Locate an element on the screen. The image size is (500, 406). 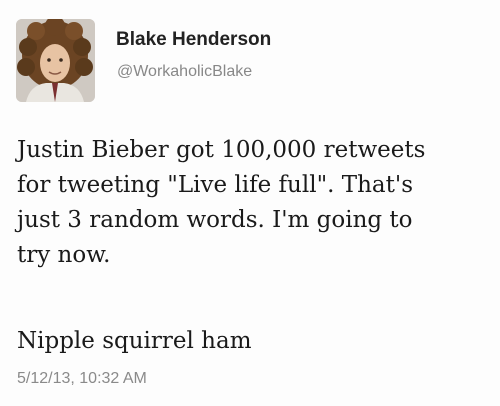
avatar-photo-icon is located at coordinates (55, 60).